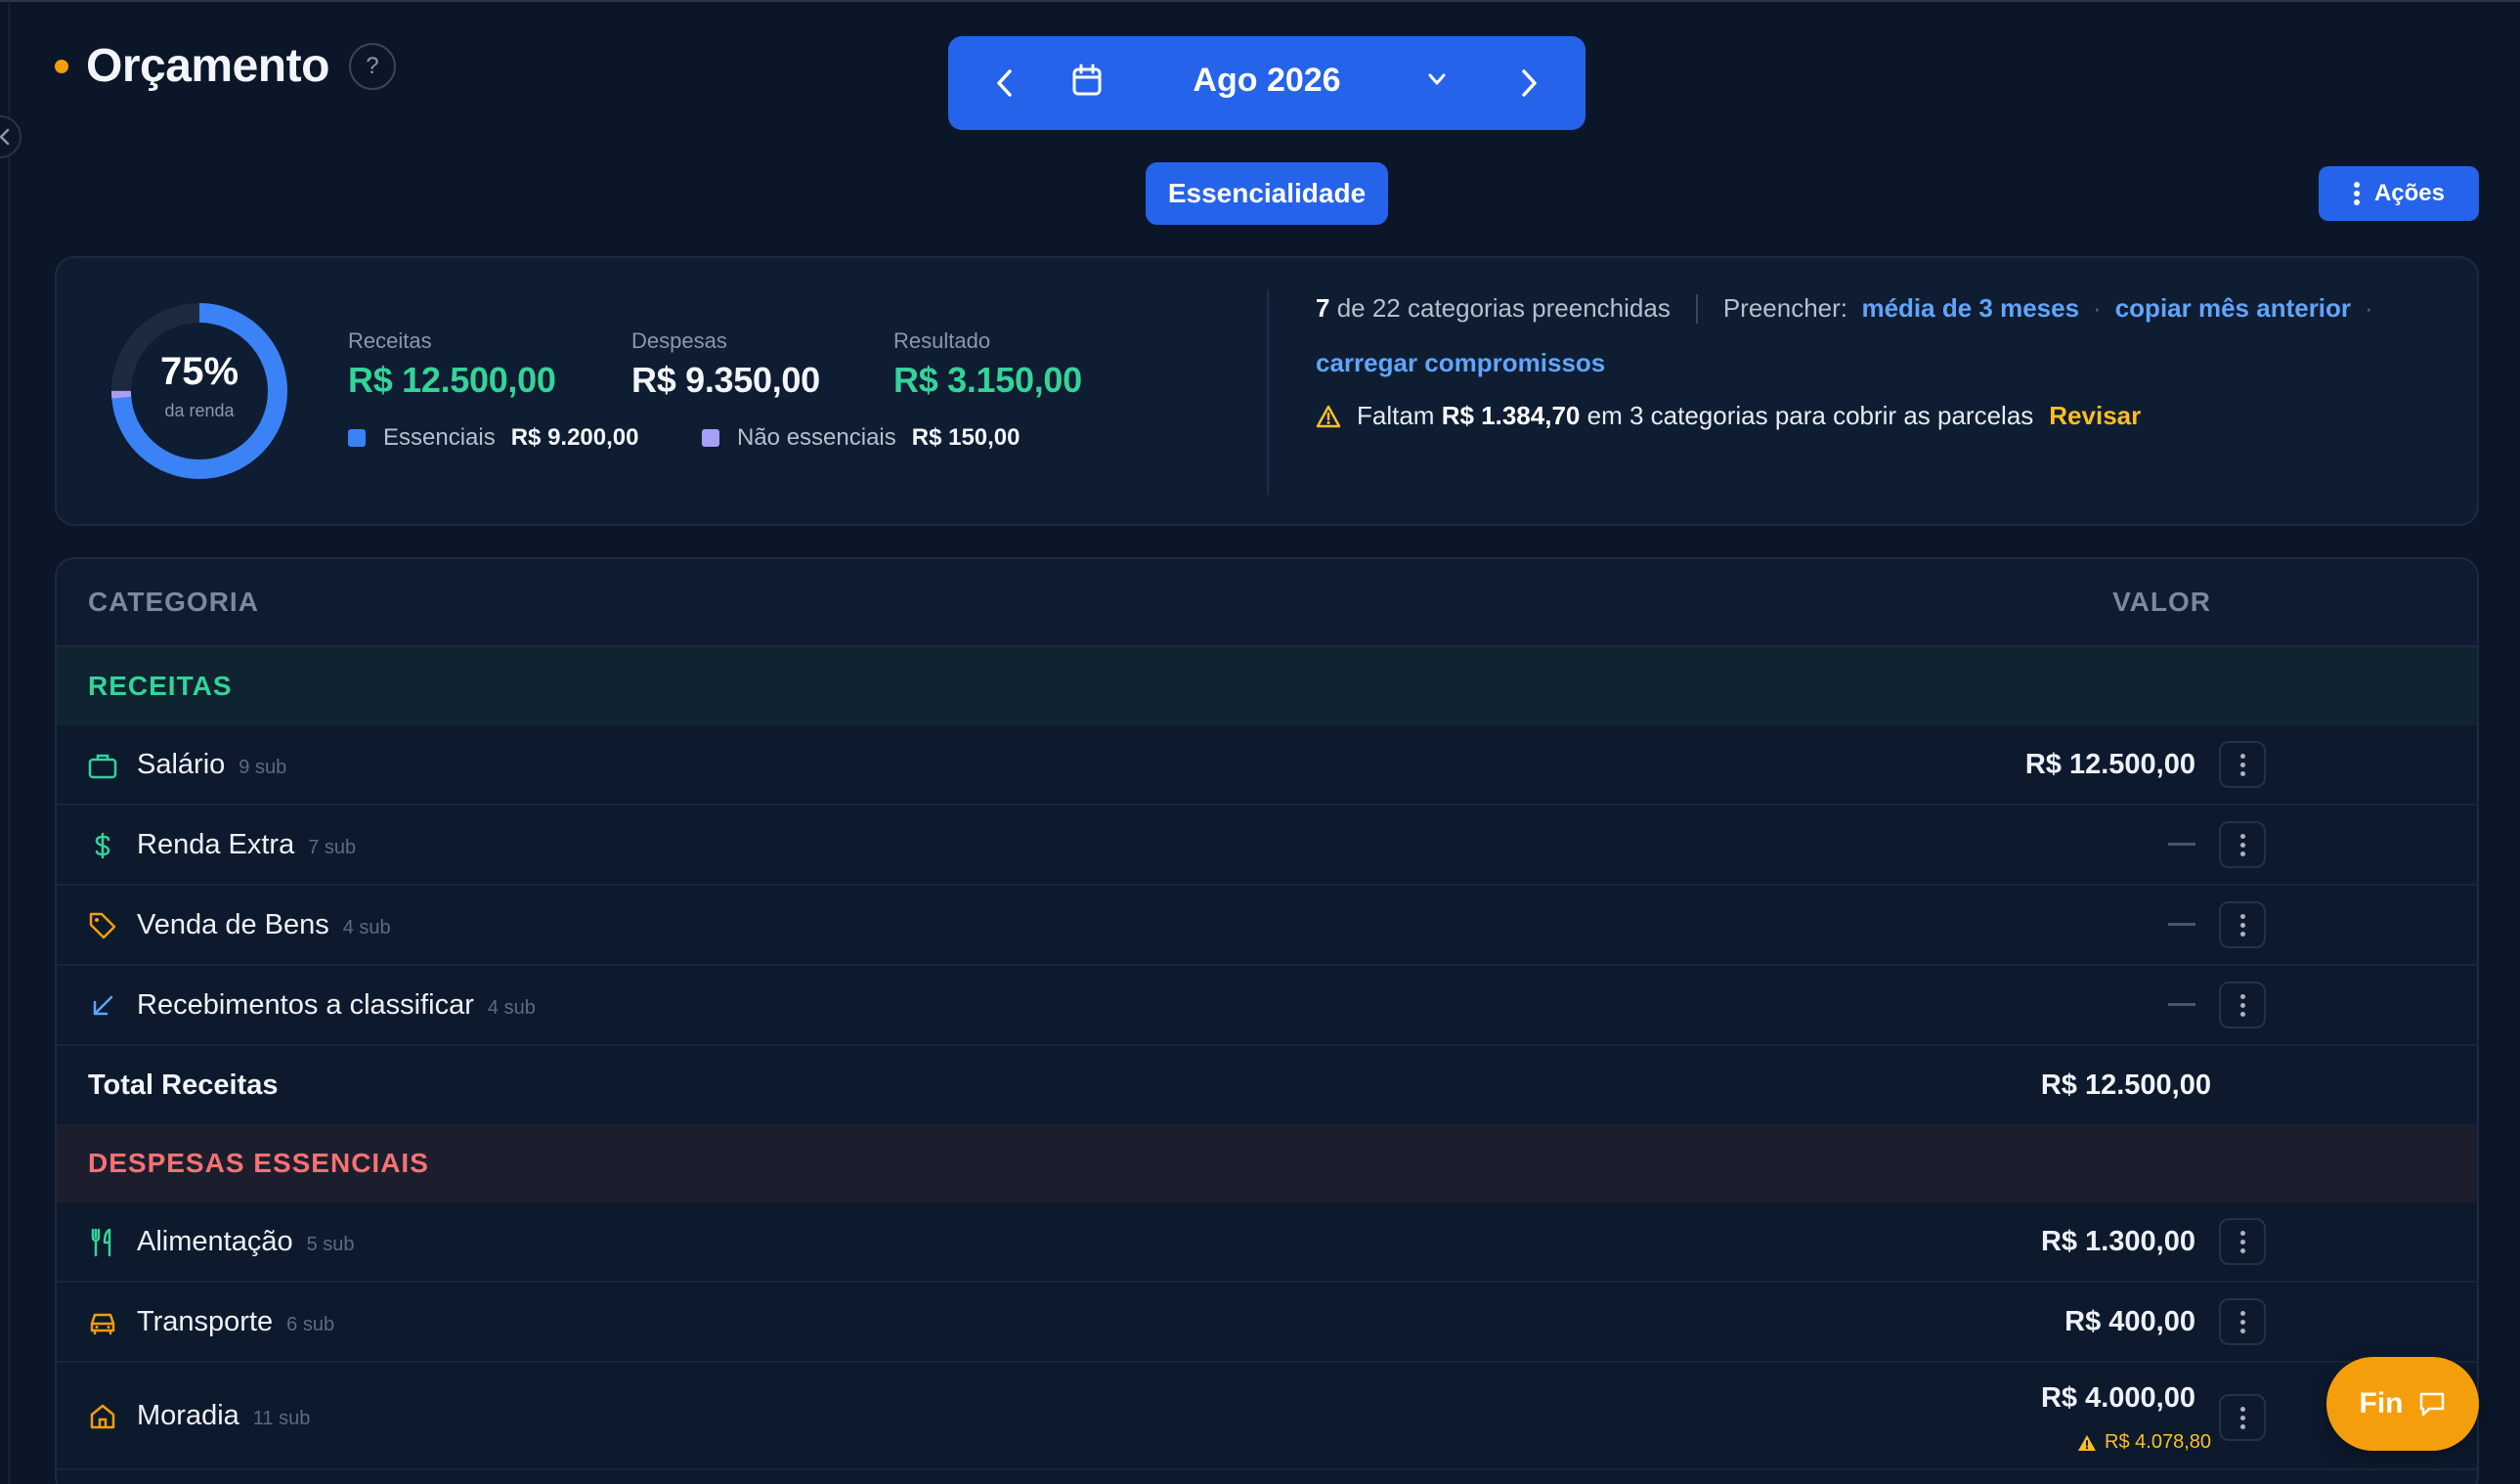  Describe the element at coordinates (1785, 308) in the screenshot. I see `preencher-label: Preencher:` at that location.